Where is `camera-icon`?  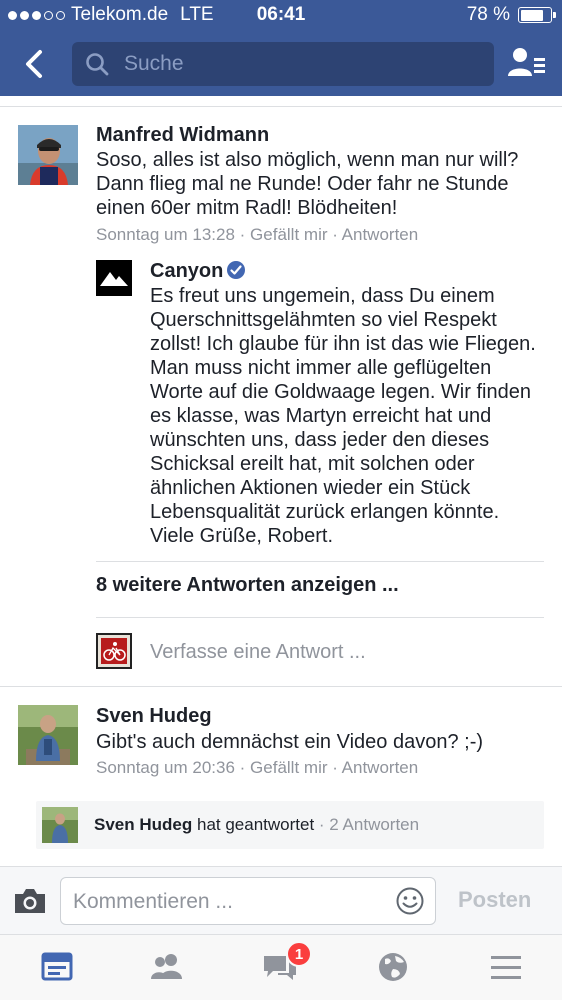 camera-icon is located at coordinates (30, 901).